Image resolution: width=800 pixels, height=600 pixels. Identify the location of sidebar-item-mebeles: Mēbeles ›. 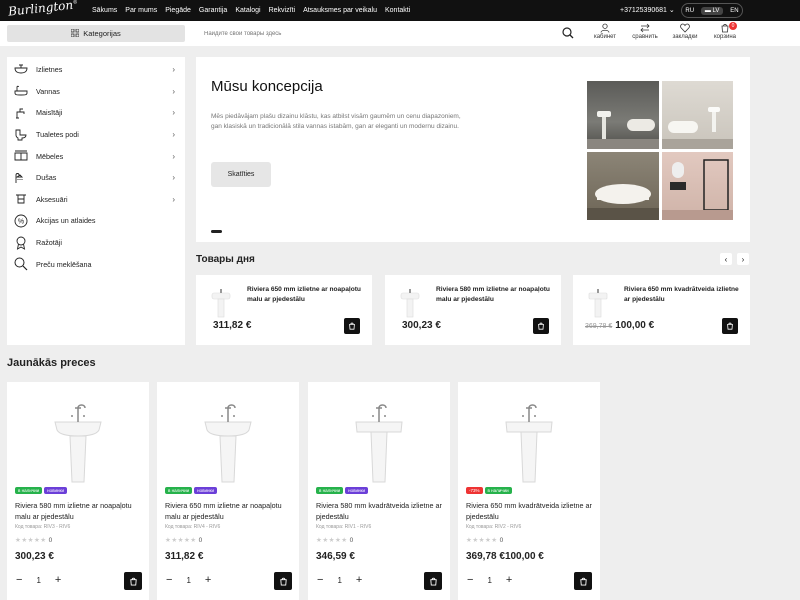
(96, 156).